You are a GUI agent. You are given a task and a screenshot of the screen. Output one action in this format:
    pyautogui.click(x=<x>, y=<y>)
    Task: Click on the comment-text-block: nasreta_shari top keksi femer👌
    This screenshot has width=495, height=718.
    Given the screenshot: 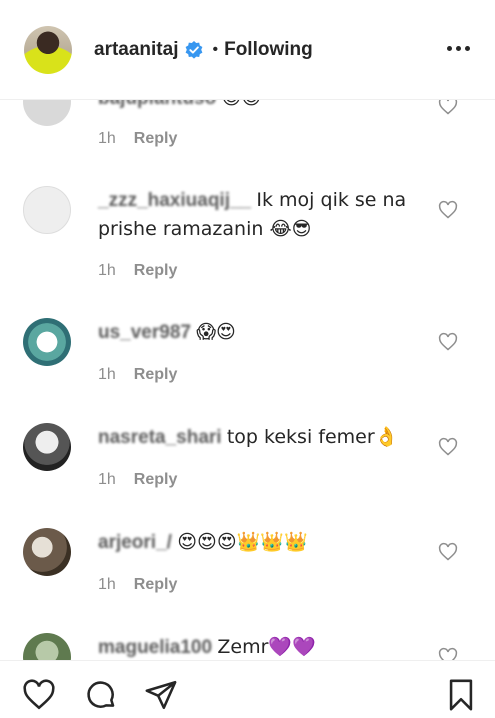 What is the action you would take?
    pyautogui.click(x=258, y=437)
    